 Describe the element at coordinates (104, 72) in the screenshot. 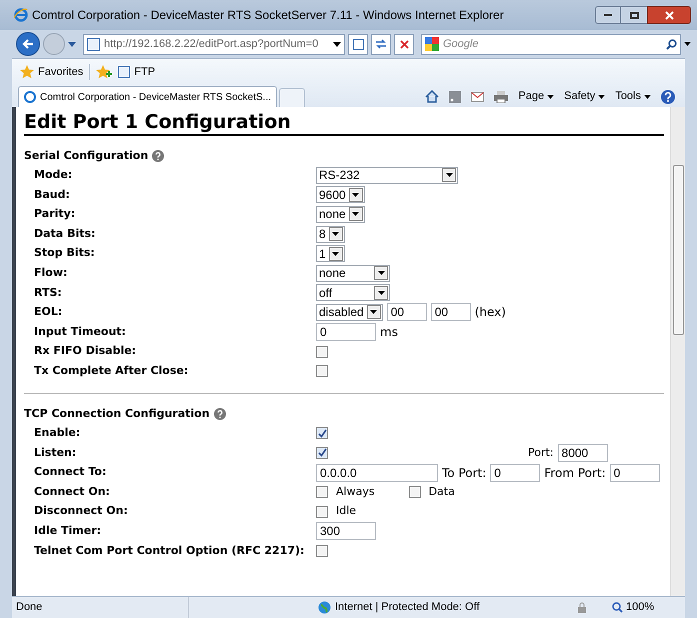

I see `add-favorite-icon` at that location.